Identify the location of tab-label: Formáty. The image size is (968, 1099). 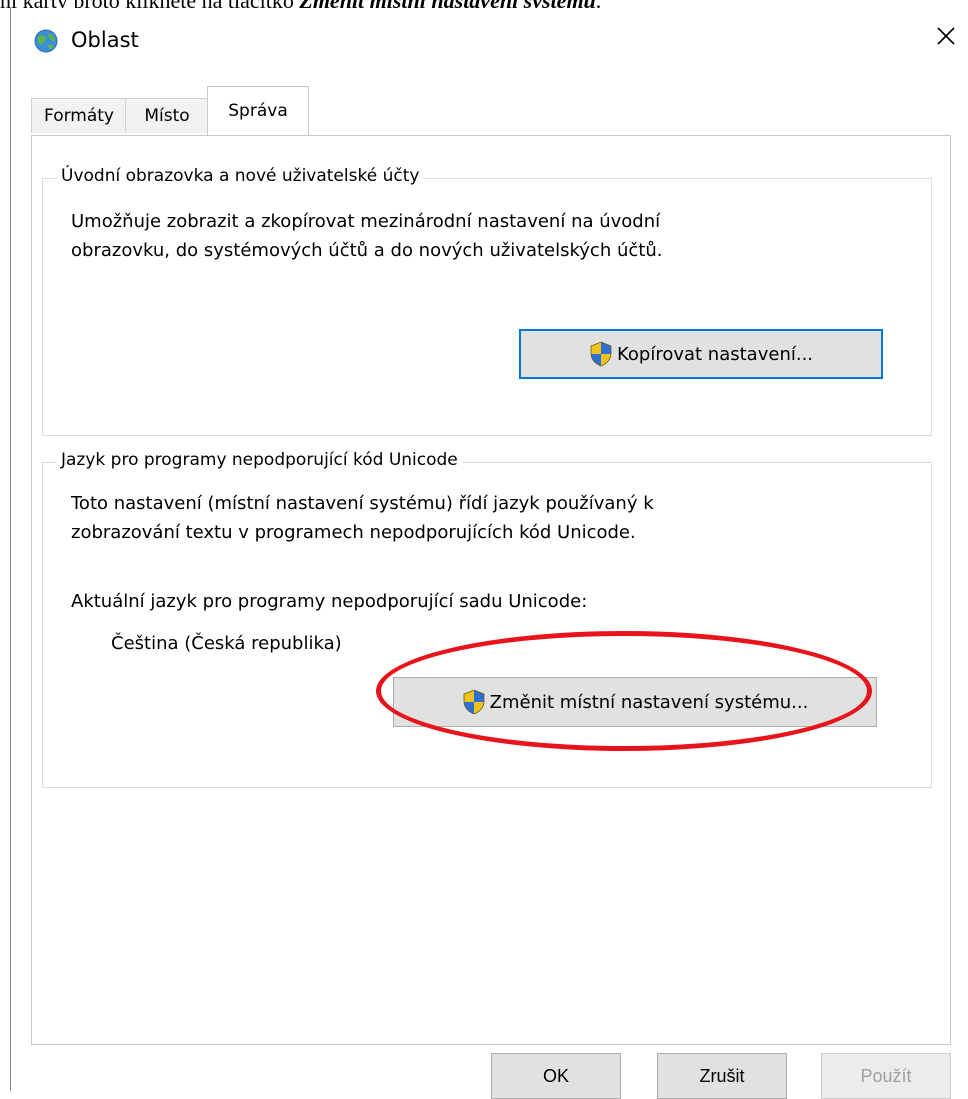
(79, 116).